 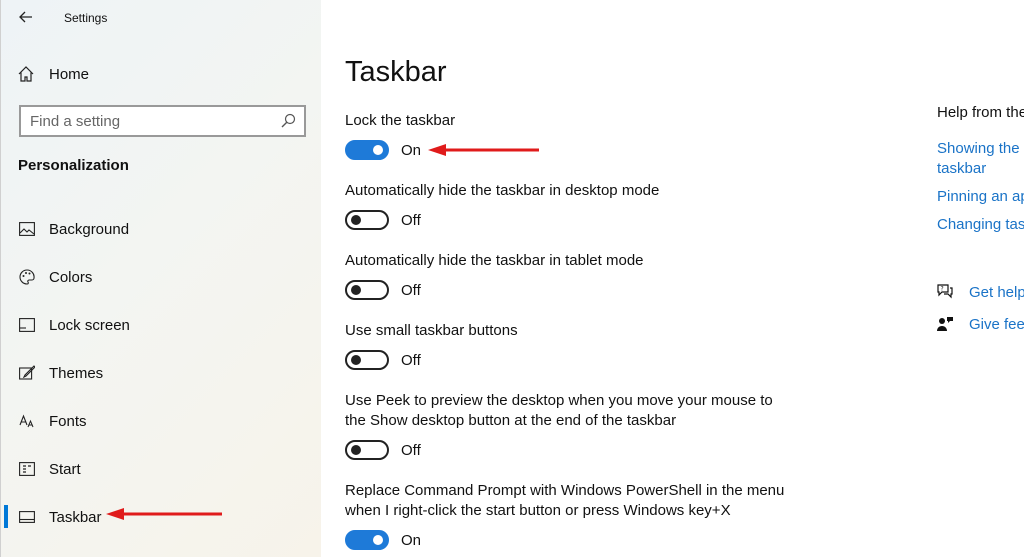 I want to click on home-label: Home, so click(x=69, y=74).